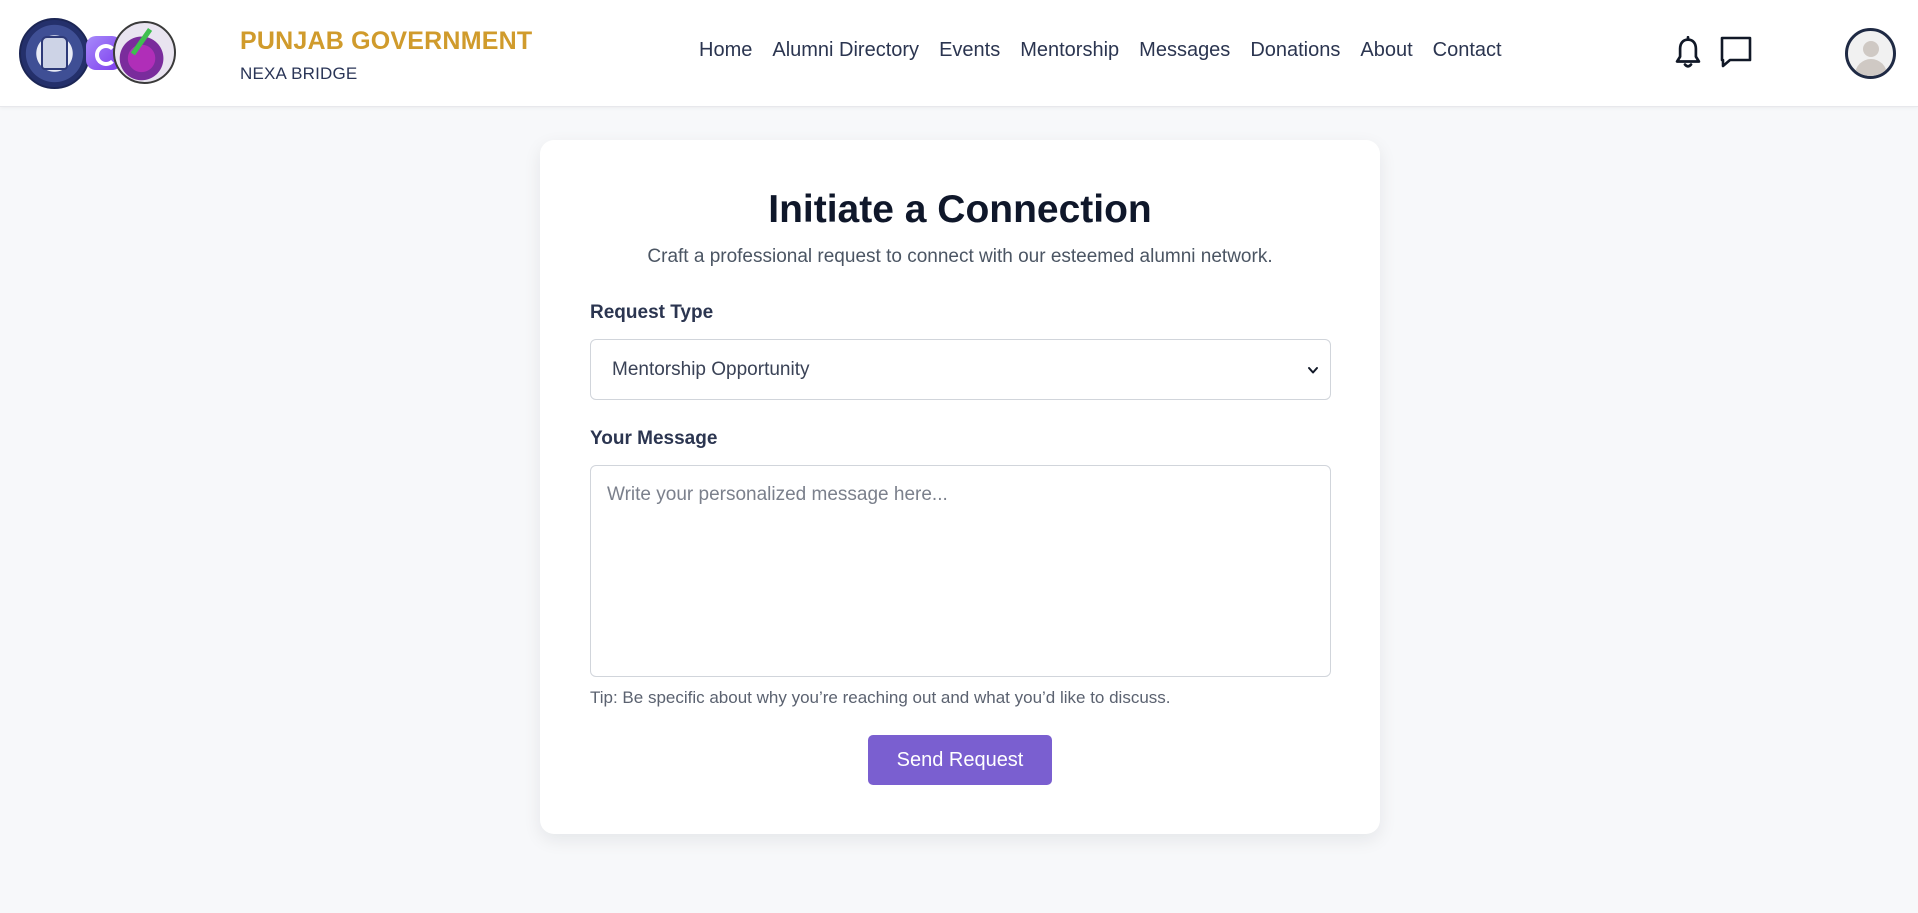  Describe the element at coordinates (144, 52) in the screenshot. I see `nexa-bridge-logo` at that location.